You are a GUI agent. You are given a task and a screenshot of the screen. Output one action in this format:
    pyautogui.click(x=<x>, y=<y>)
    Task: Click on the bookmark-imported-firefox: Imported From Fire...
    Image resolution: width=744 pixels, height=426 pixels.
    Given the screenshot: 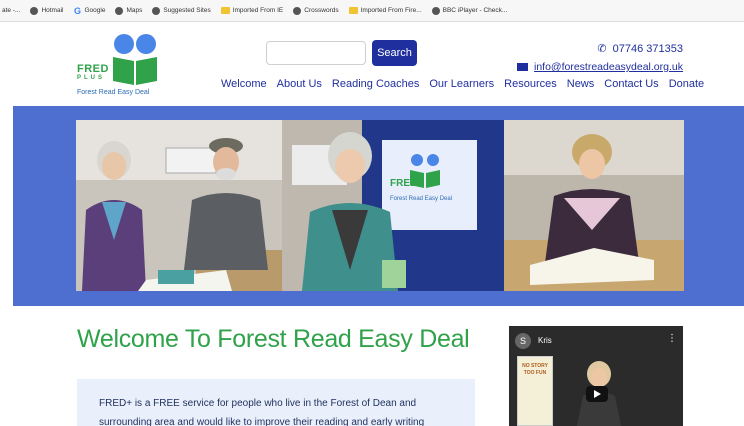 What is the action you would take?
    pyautogui.click(x=385, y=10)
    